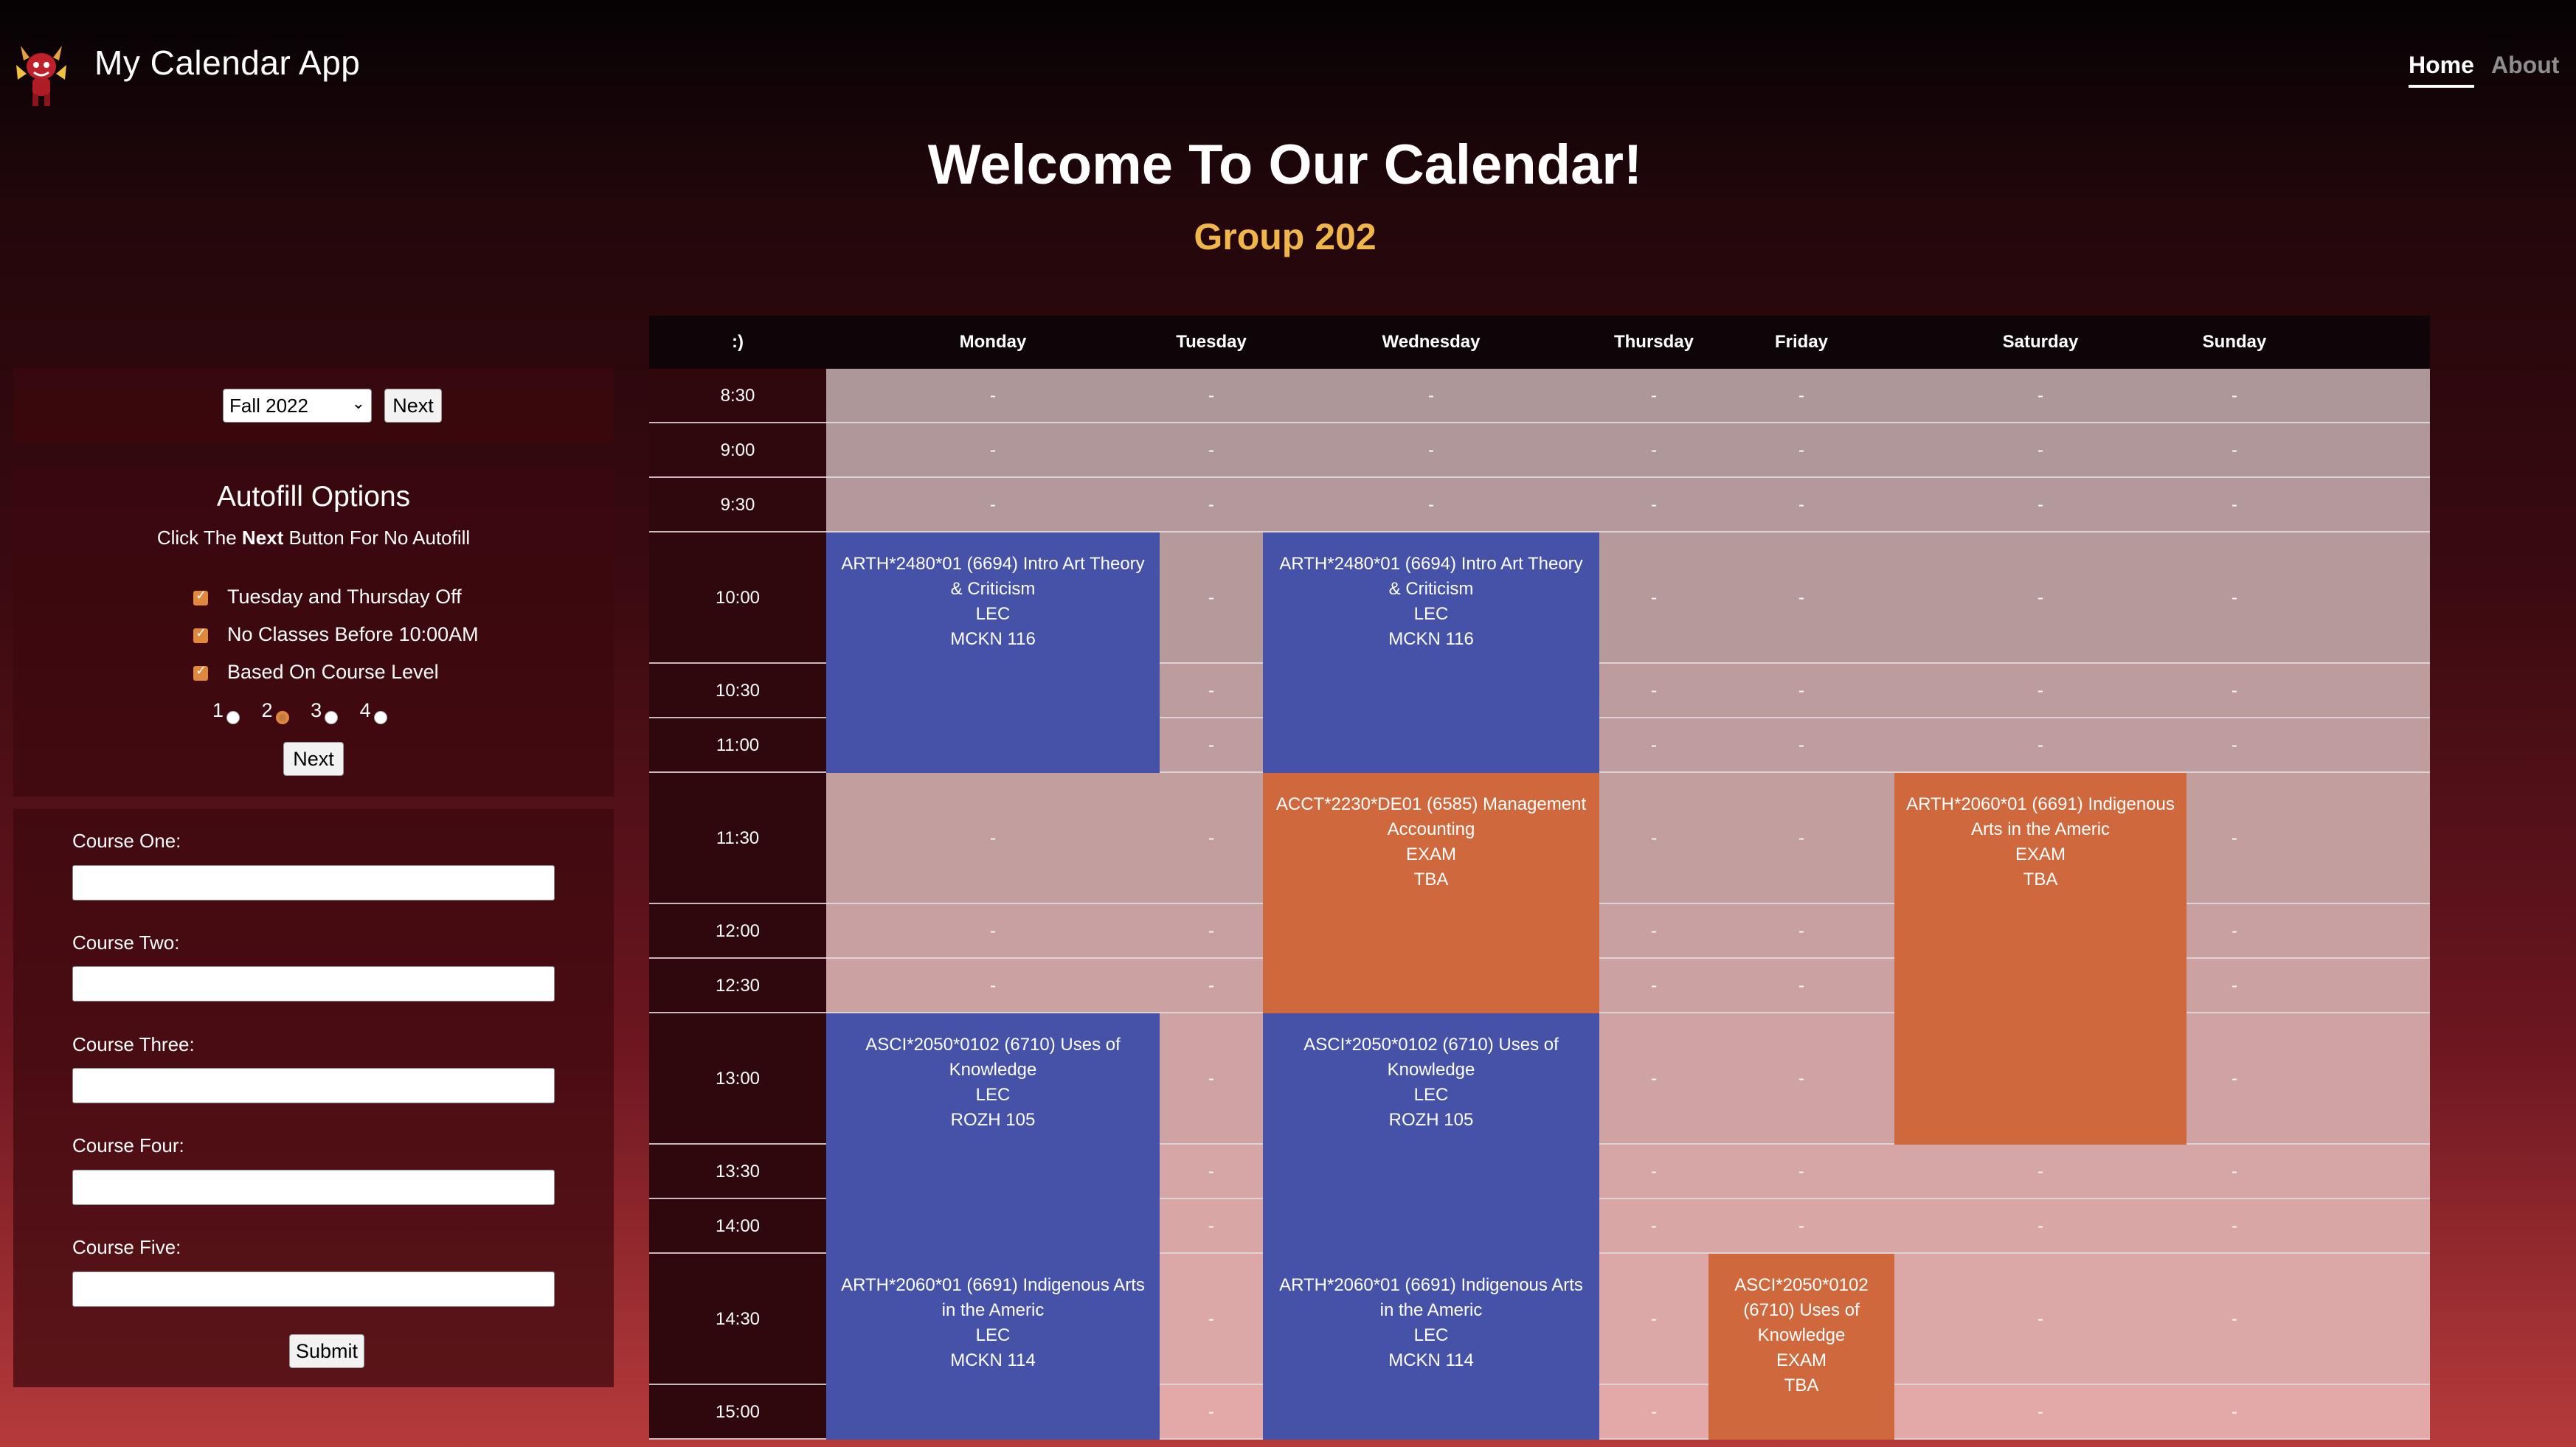  What do you see at coordinates (336, 634) in the screenshot?
I see `option-no-early-classes: No Classes Before 10:00AM` at bounding box center [336, 634].